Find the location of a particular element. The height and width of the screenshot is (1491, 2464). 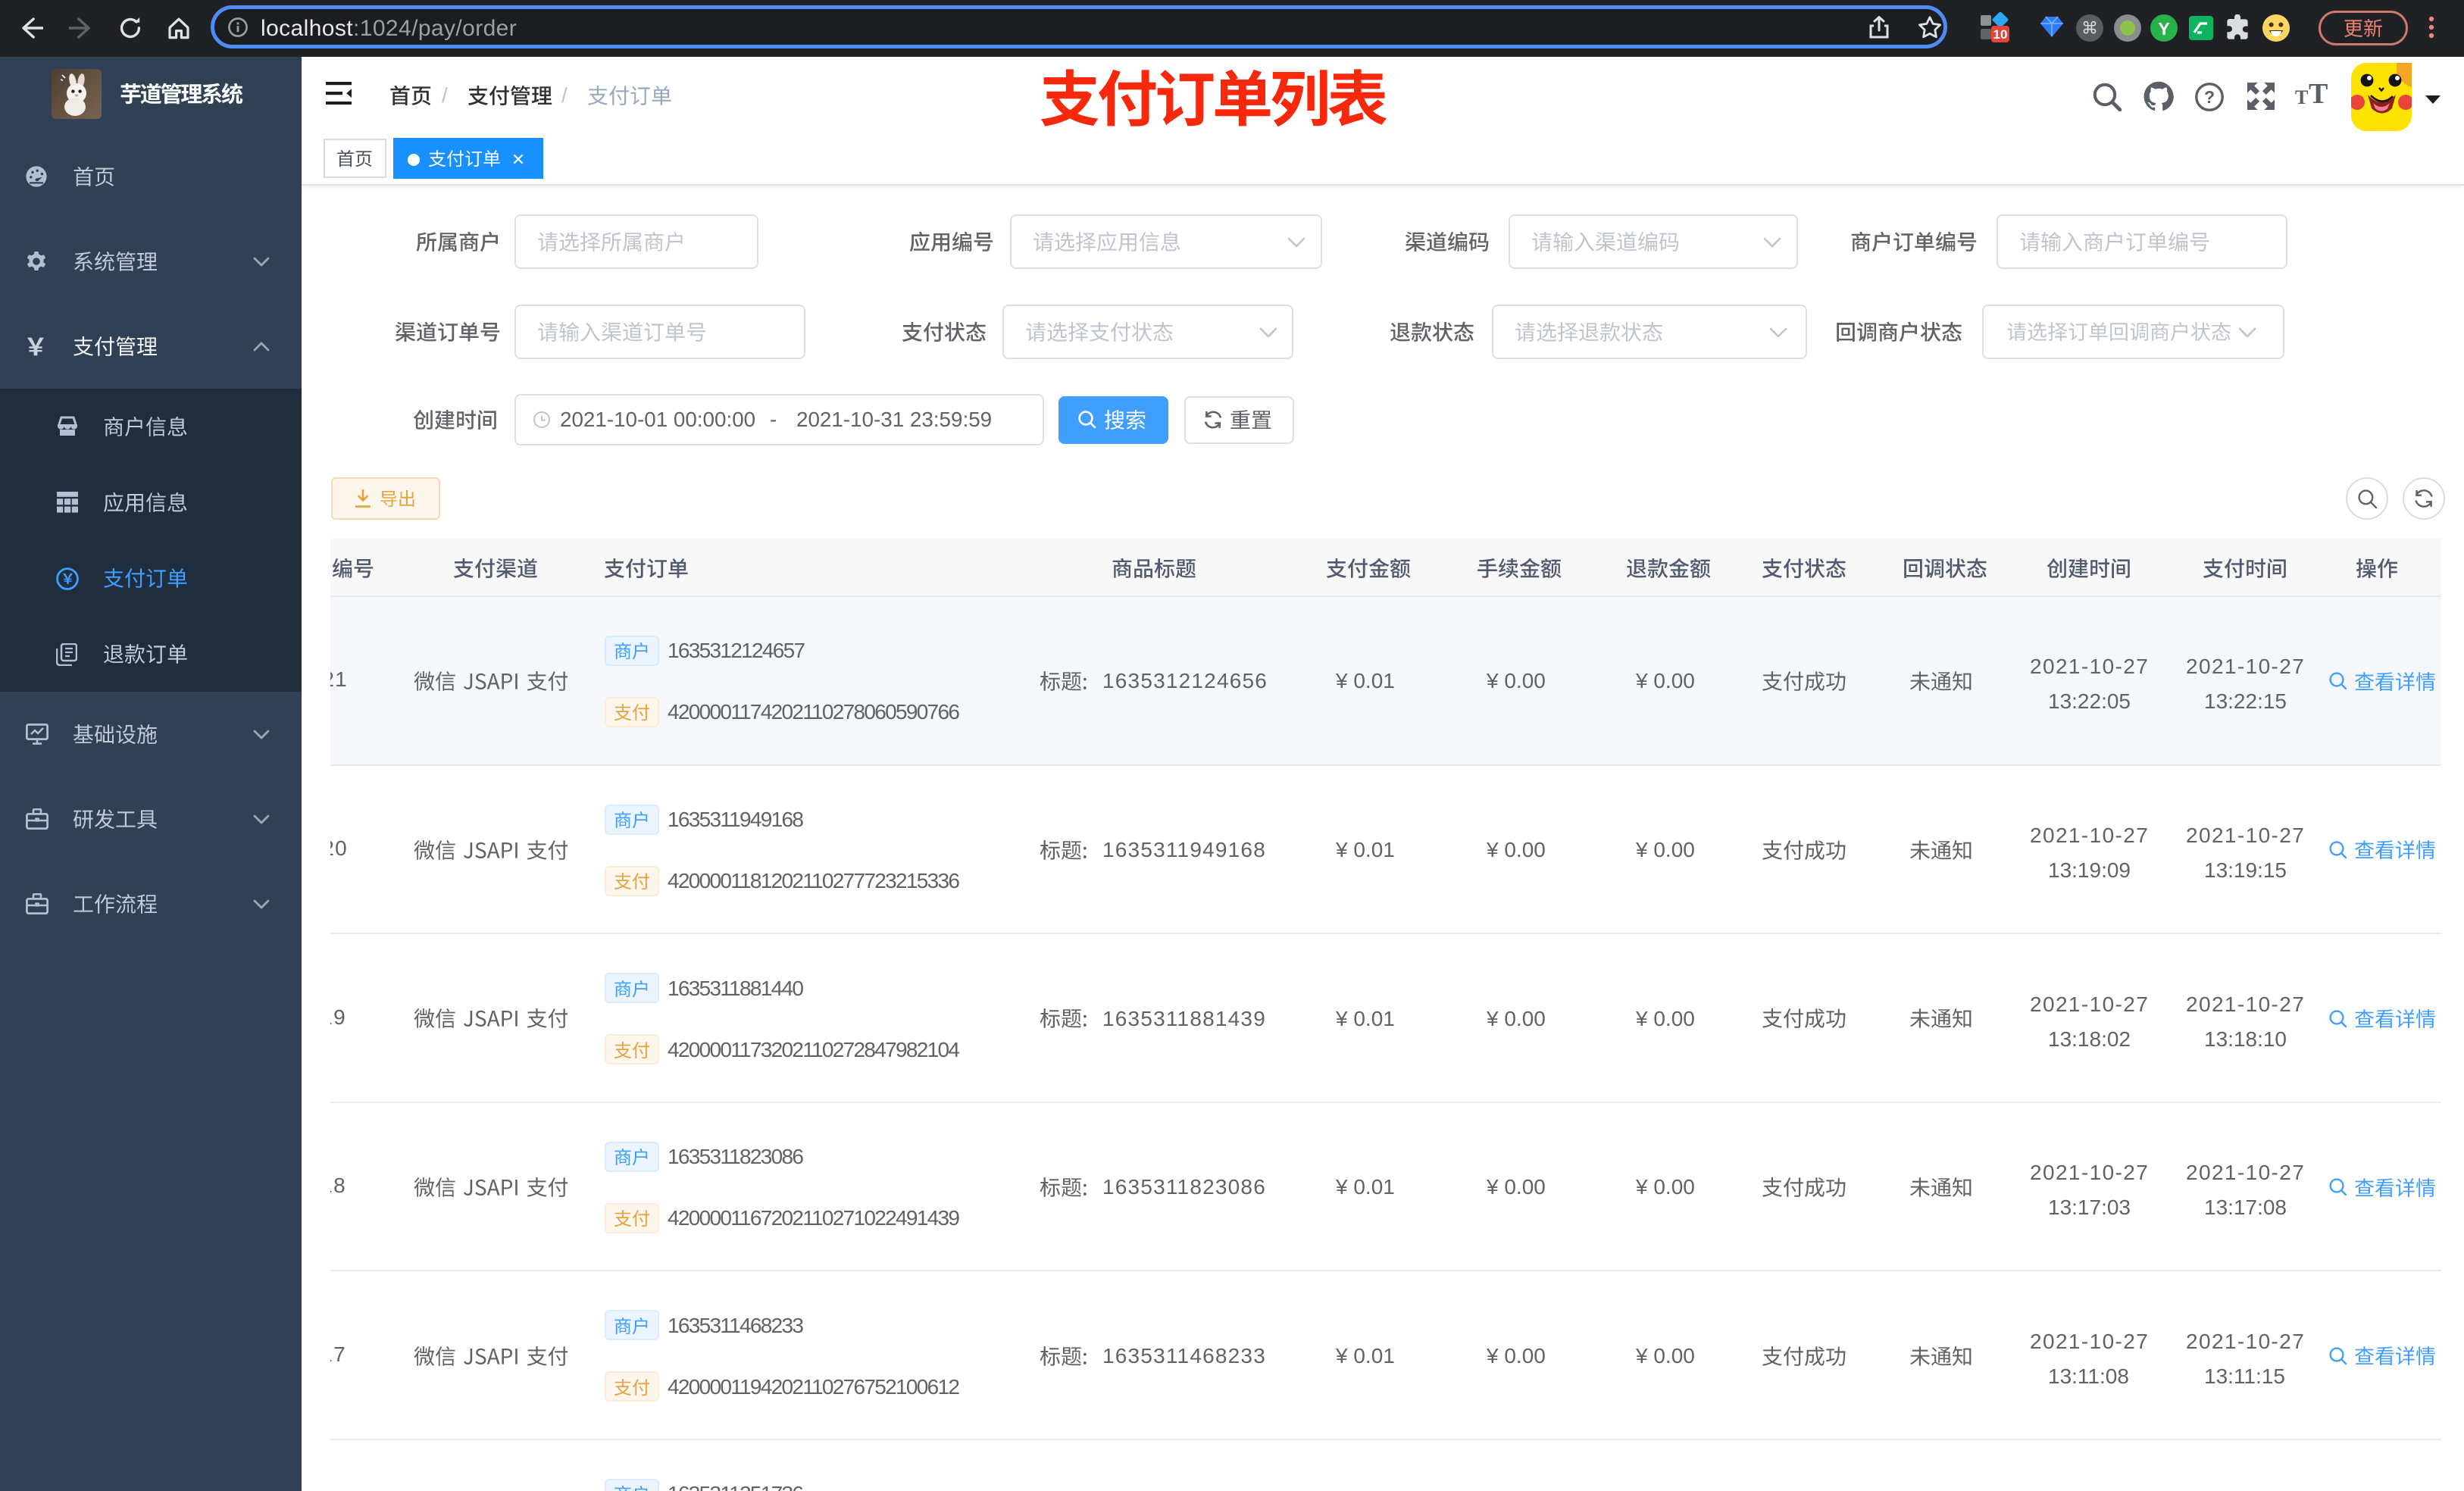

svg-text: Y is located at coordinates (2163, 29).